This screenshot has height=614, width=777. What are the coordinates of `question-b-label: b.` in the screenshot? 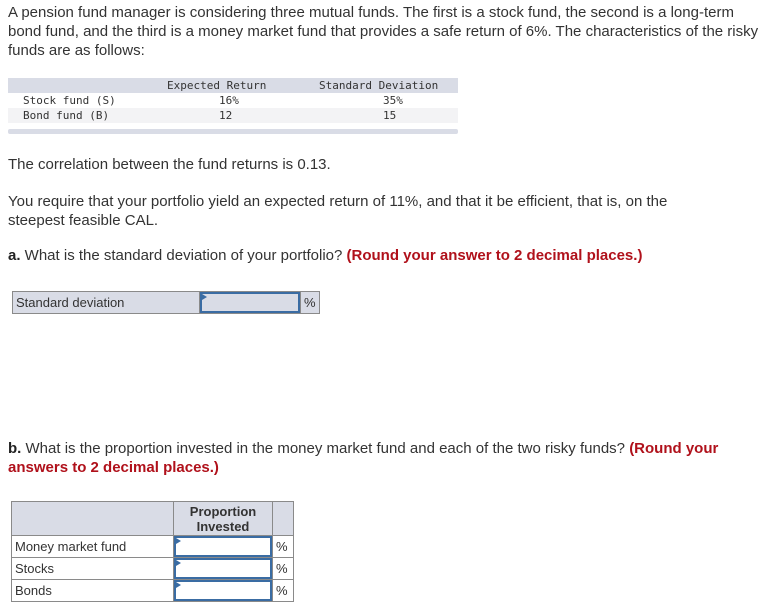 It's located at (15, 448).